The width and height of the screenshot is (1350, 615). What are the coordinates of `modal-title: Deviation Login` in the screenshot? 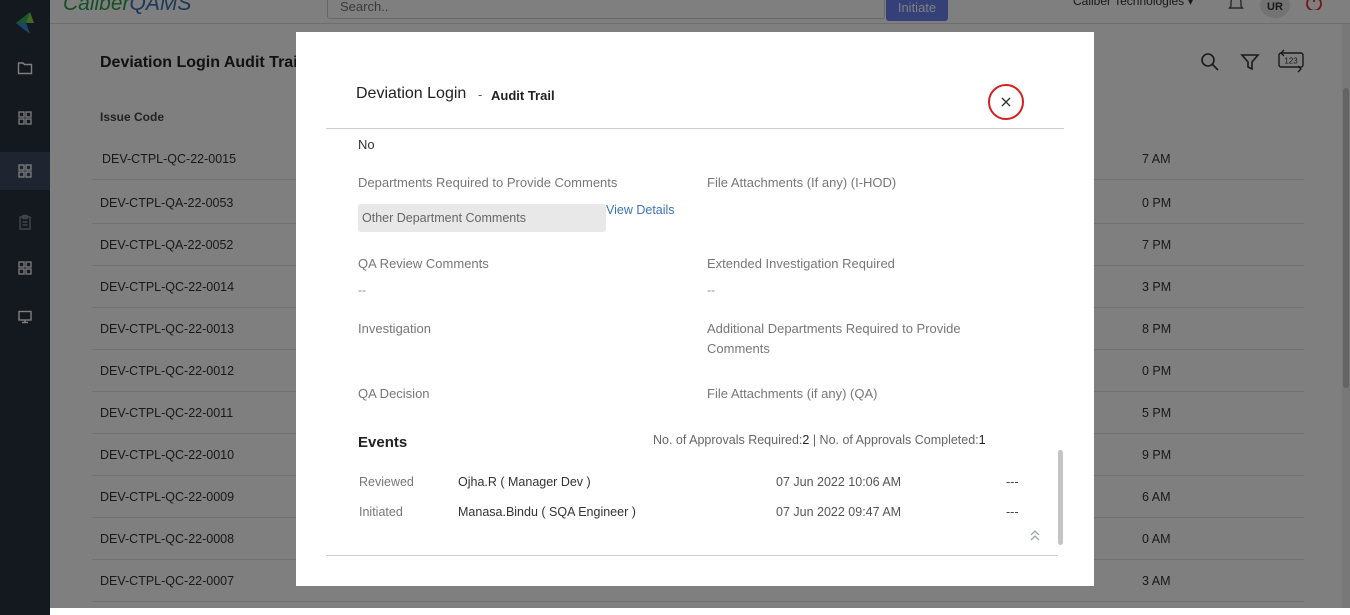 It's located at (411, 93).